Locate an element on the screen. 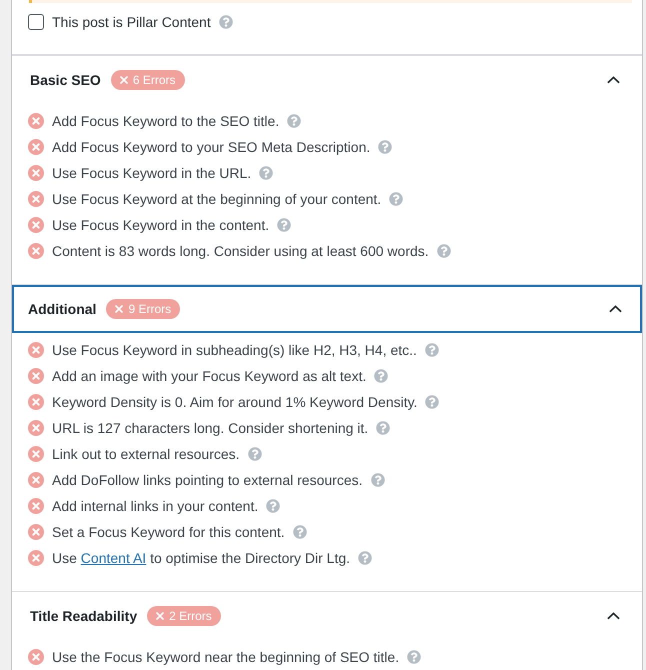 This screenshot has width=646, height=670. check-result-text: Use Focus Keyword in subheading(s) like H2, H3, H4, etc.. is located at coordinates (234, 350).